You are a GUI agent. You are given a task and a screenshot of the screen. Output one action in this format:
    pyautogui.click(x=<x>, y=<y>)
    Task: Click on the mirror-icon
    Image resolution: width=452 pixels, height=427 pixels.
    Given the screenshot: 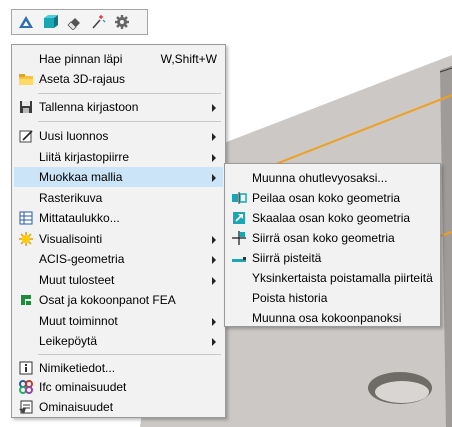 What is the action you would take?
    pyautogui.click(x=239, y=198)
    